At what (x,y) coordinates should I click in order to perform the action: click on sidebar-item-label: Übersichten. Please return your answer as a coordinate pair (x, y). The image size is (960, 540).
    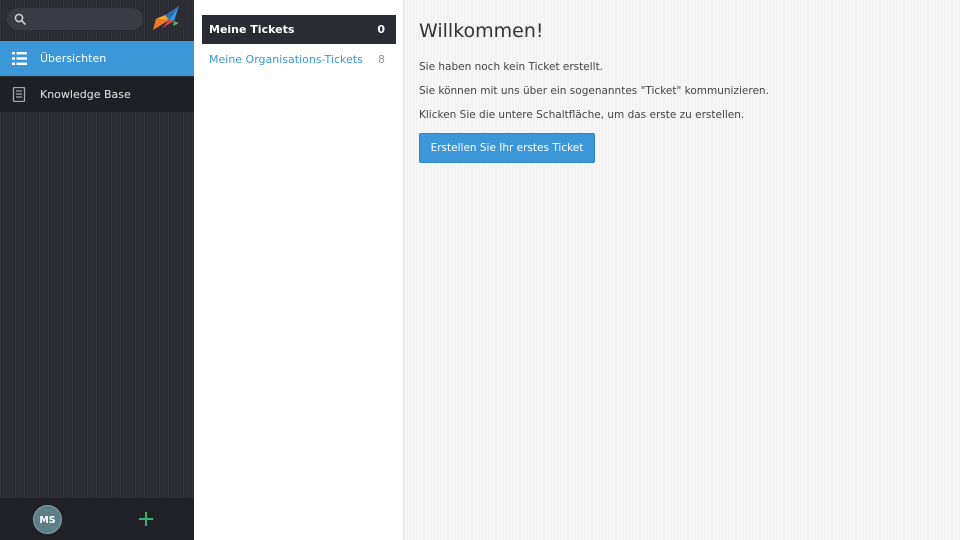
    Looking at the image, I should click on (73, 58).